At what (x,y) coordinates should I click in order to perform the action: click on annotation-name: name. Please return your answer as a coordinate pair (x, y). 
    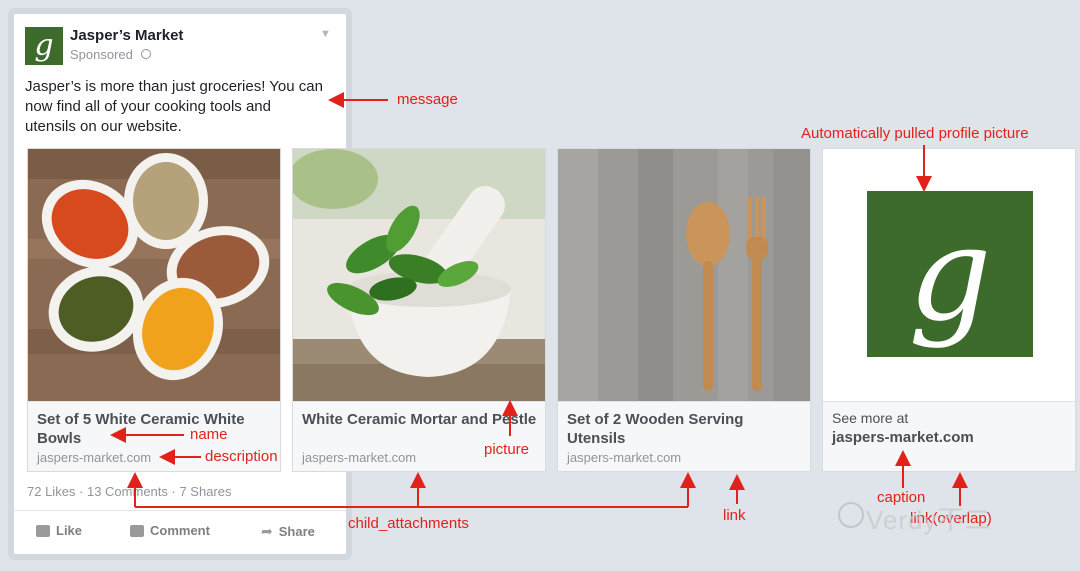
    Looking at the image, I should click on (209, 434).